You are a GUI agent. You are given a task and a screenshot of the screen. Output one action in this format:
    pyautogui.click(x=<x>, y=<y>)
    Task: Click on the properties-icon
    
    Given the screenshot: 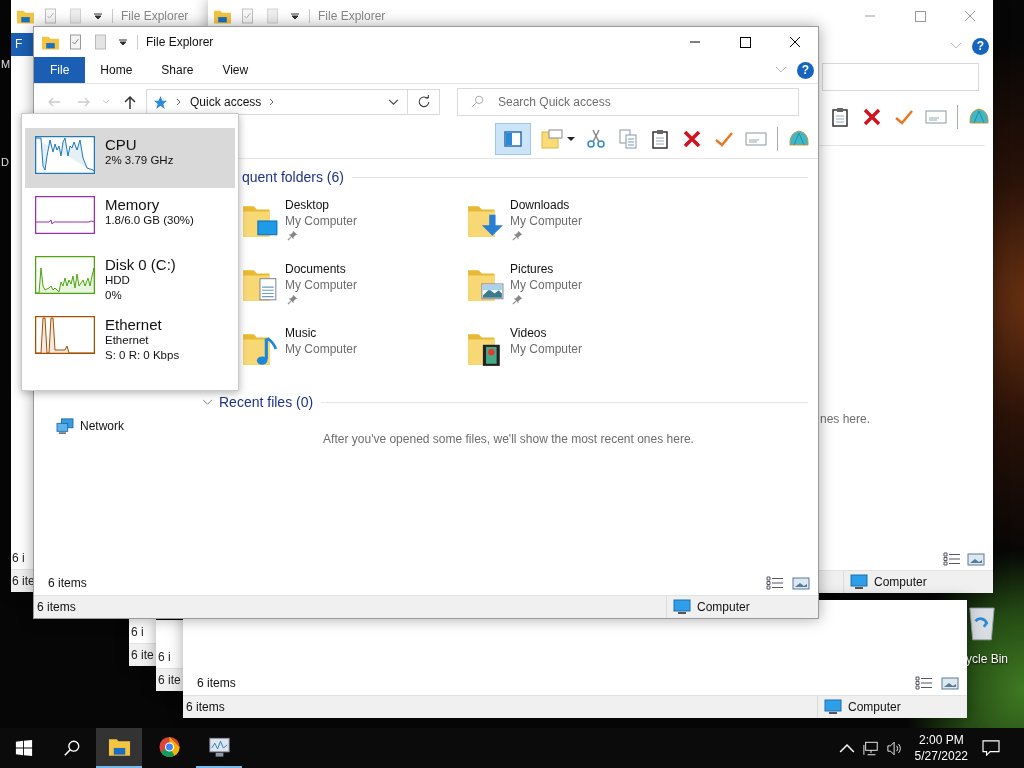 What is the action you would take?
    pyautogui.click(x=75, y=42)
    